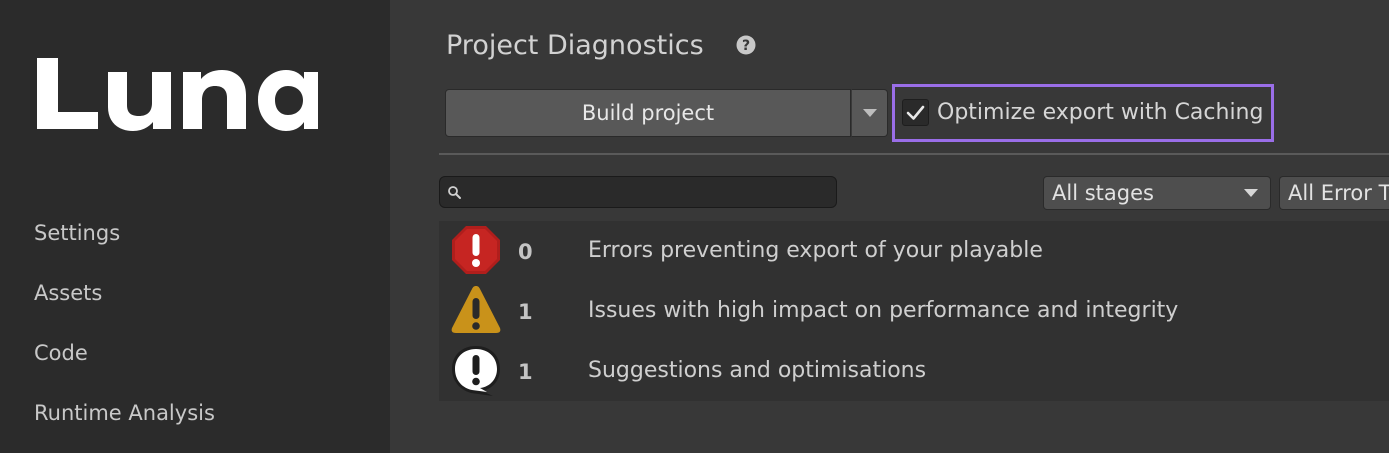  What do you see at coordinates (61, 353) in the screenshot?
I see `sidebar-item-code: Code` at bounding box center [61, 353].